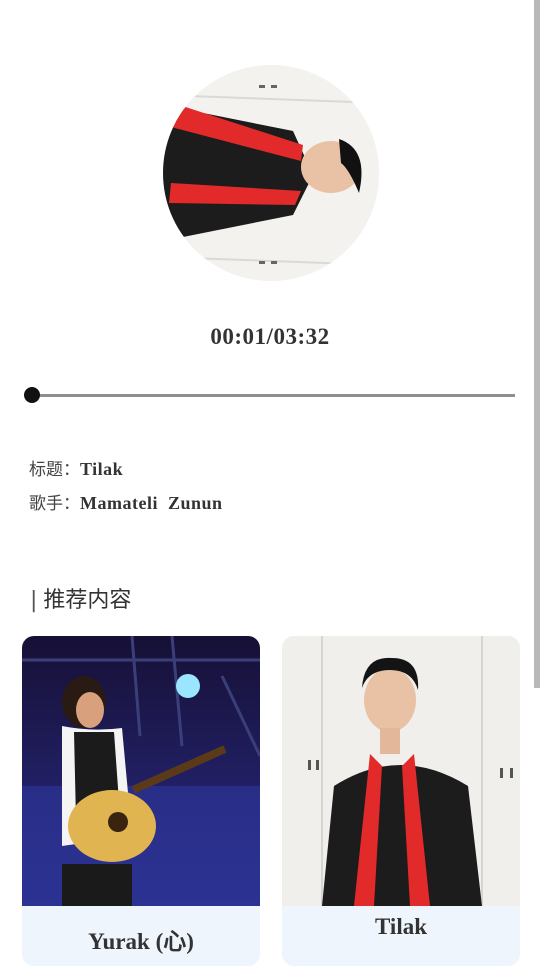 This screenshot has height=966, width=540. I want to click on section-marker: |, so click(34, 600).